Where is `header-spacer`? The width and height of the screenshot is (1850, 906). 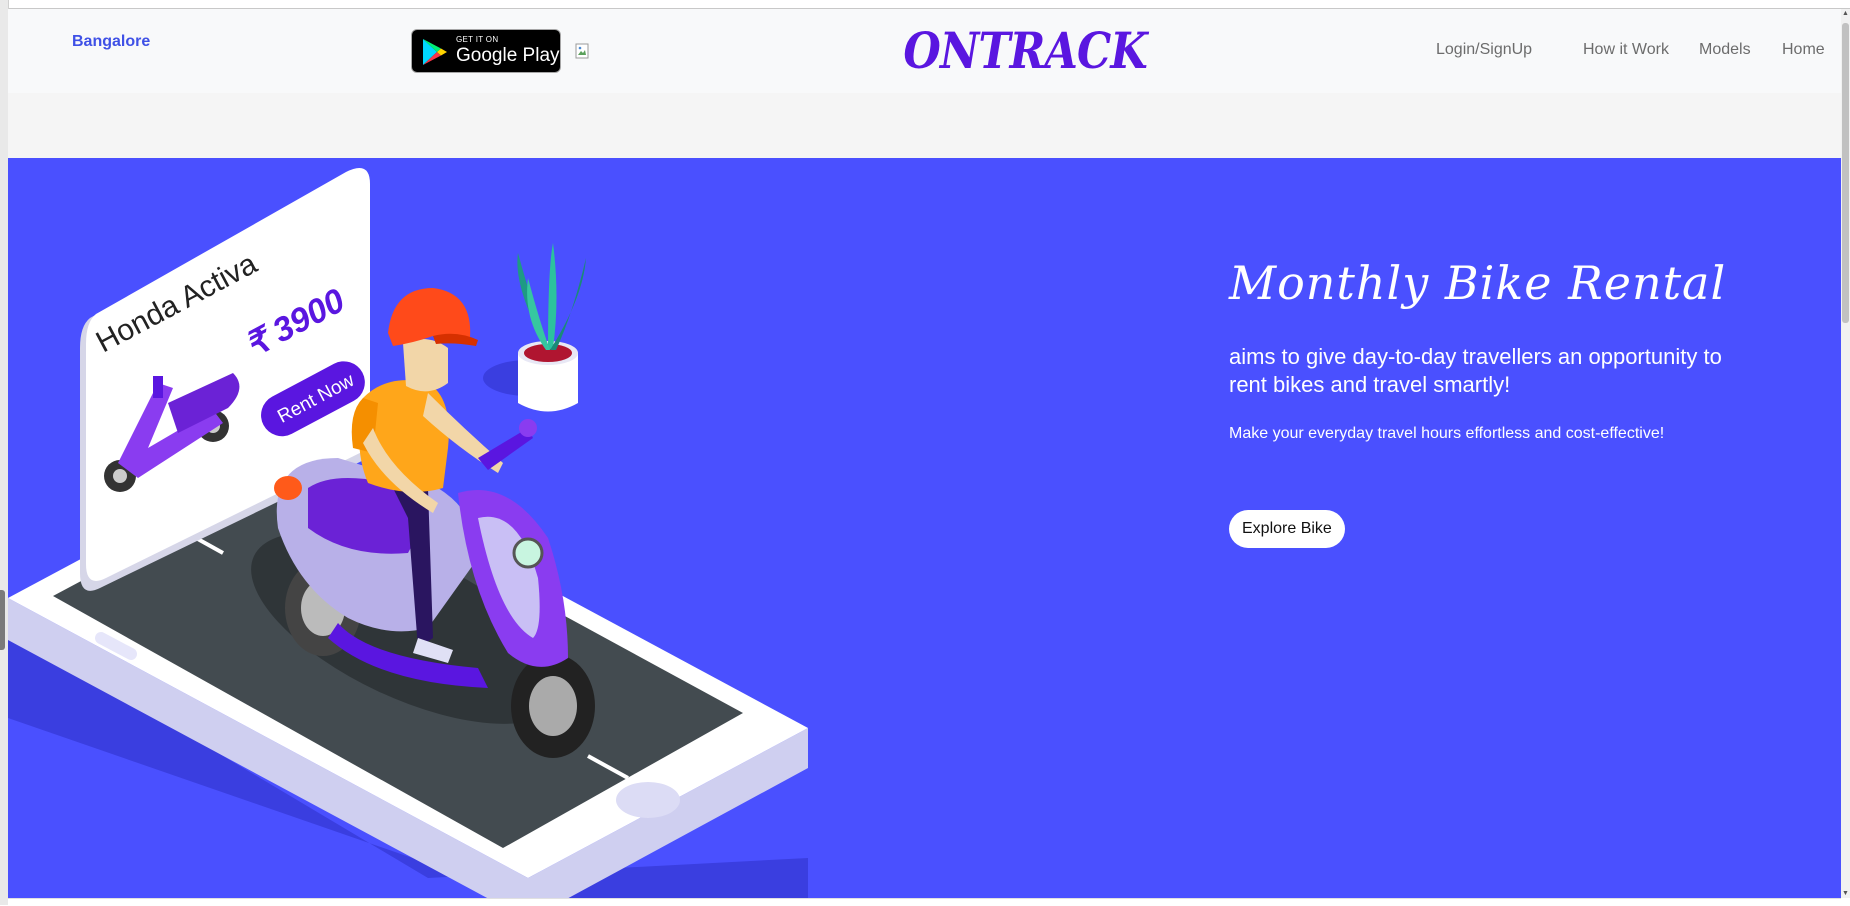
header-spacer is located at coordinates (924, 125).